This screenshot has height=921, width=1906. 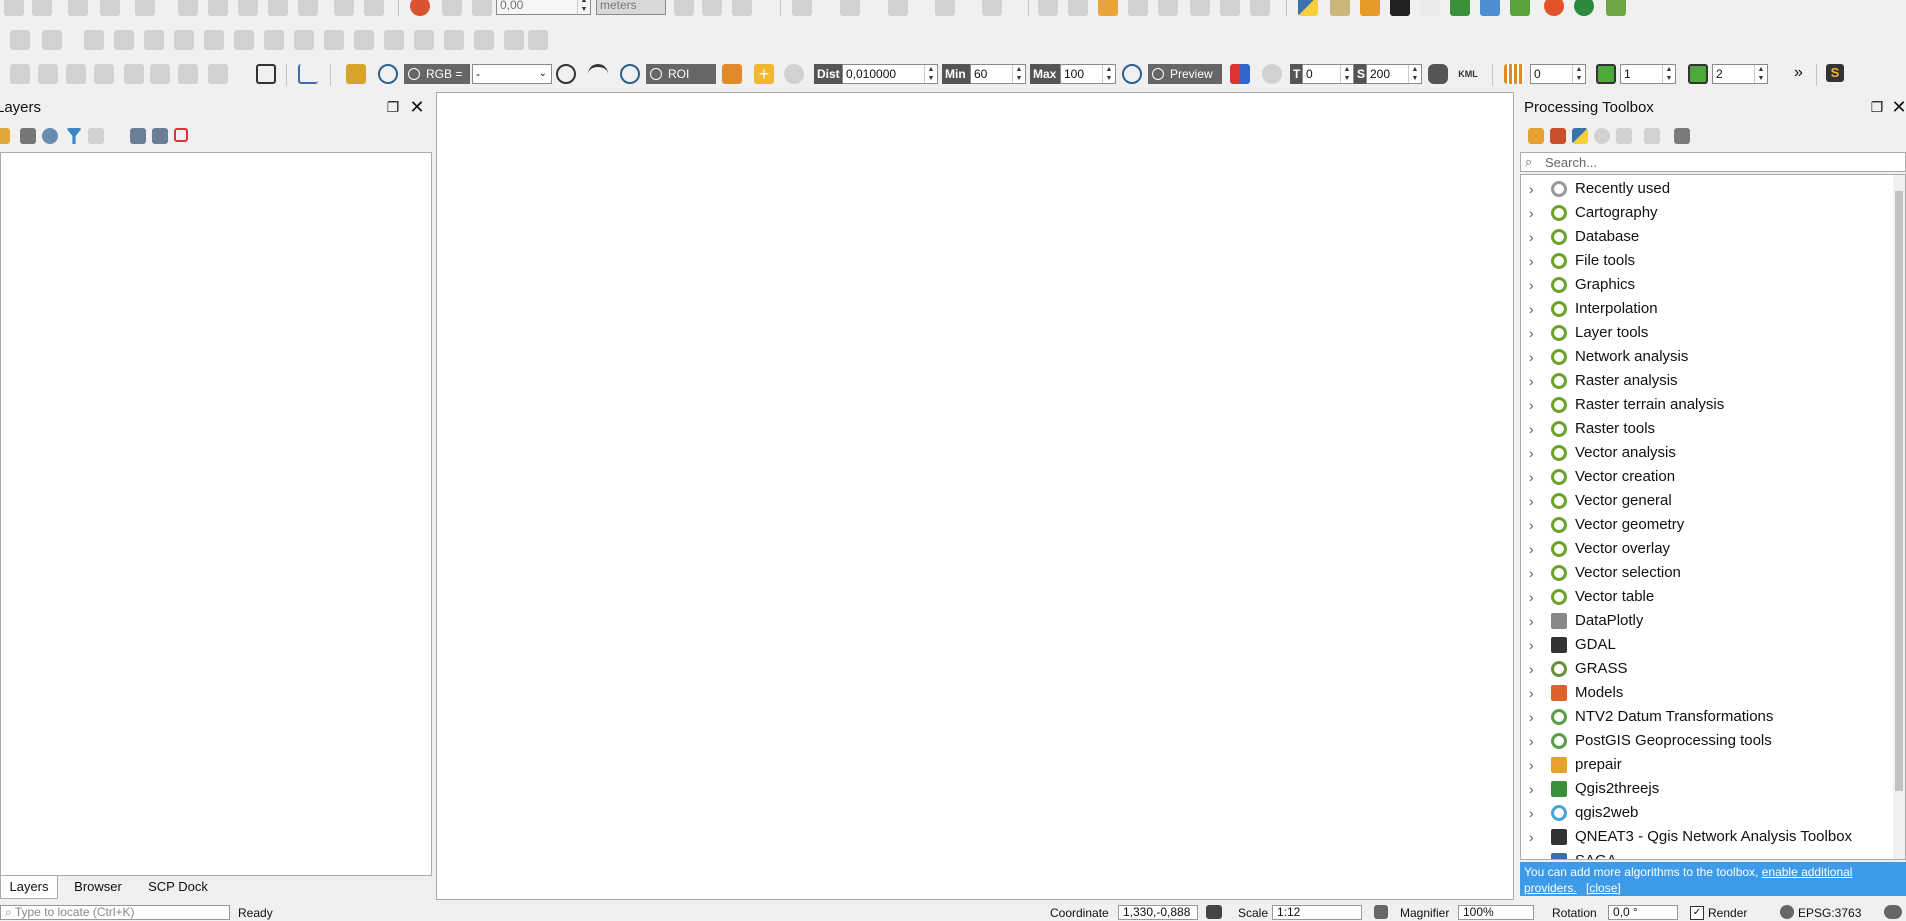 I want to click on dropdown-arrow-icon: ⌄, so click(x=543, y=74).